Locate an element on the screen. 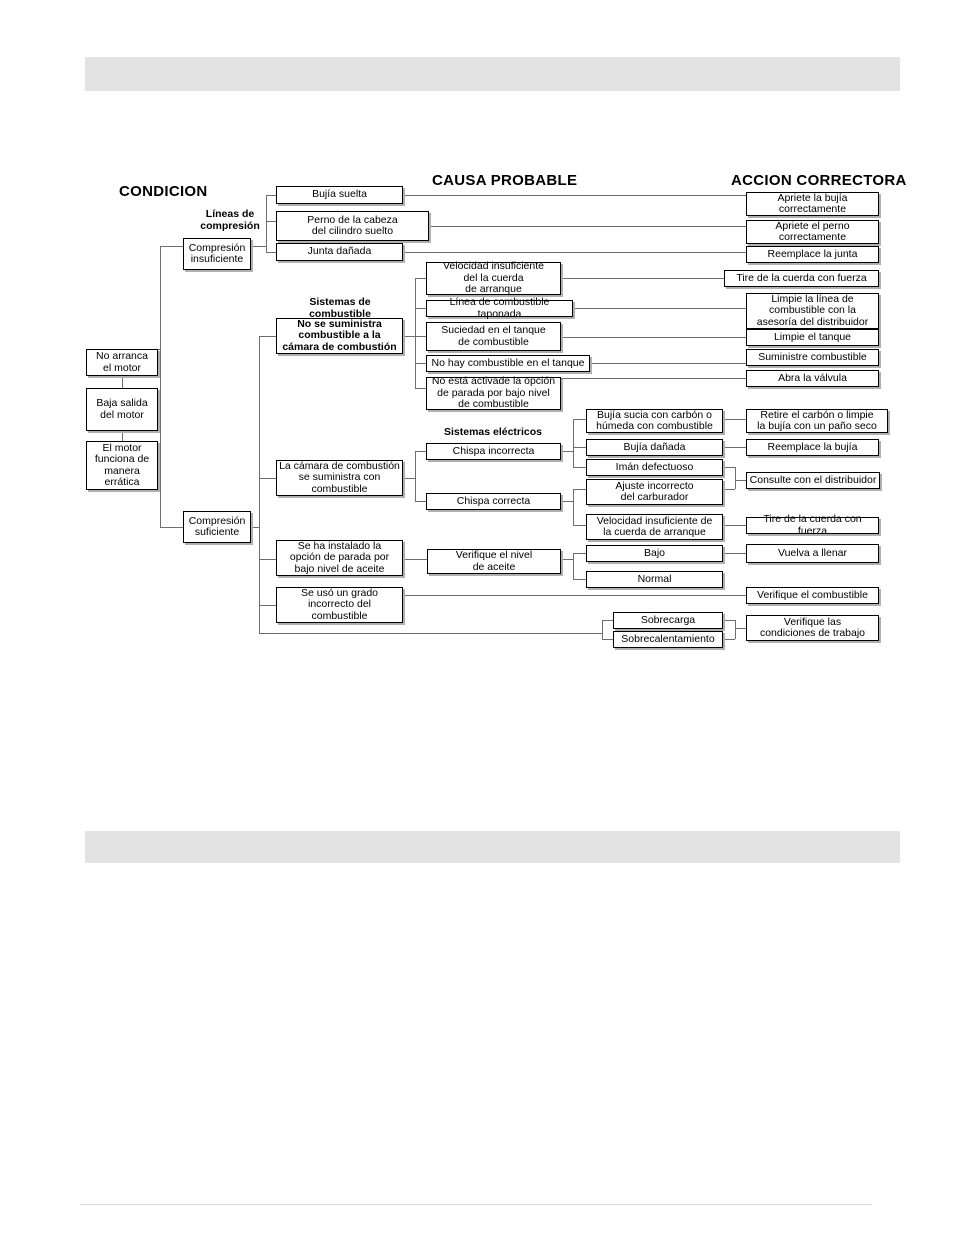  connector-bujia-danada-action is located at coordinates (734, 447).